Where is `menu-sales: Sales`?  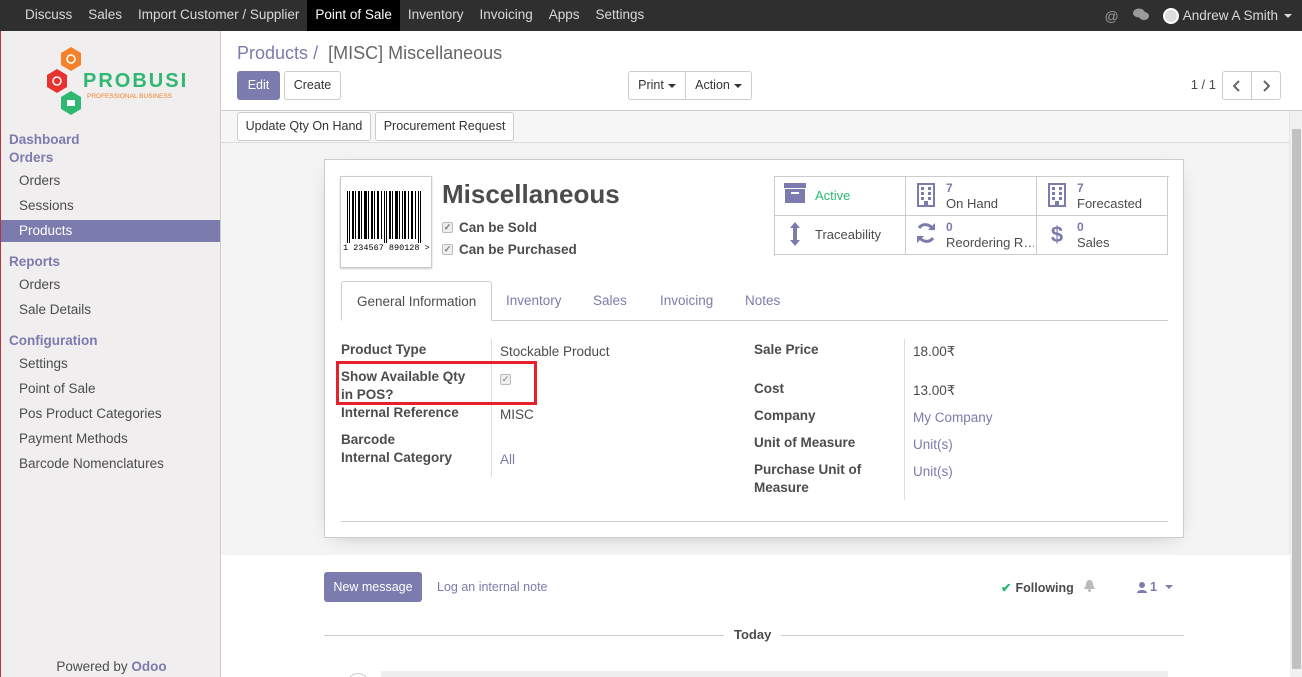
menu-sales: Sales is located at coordinates (105, 15).